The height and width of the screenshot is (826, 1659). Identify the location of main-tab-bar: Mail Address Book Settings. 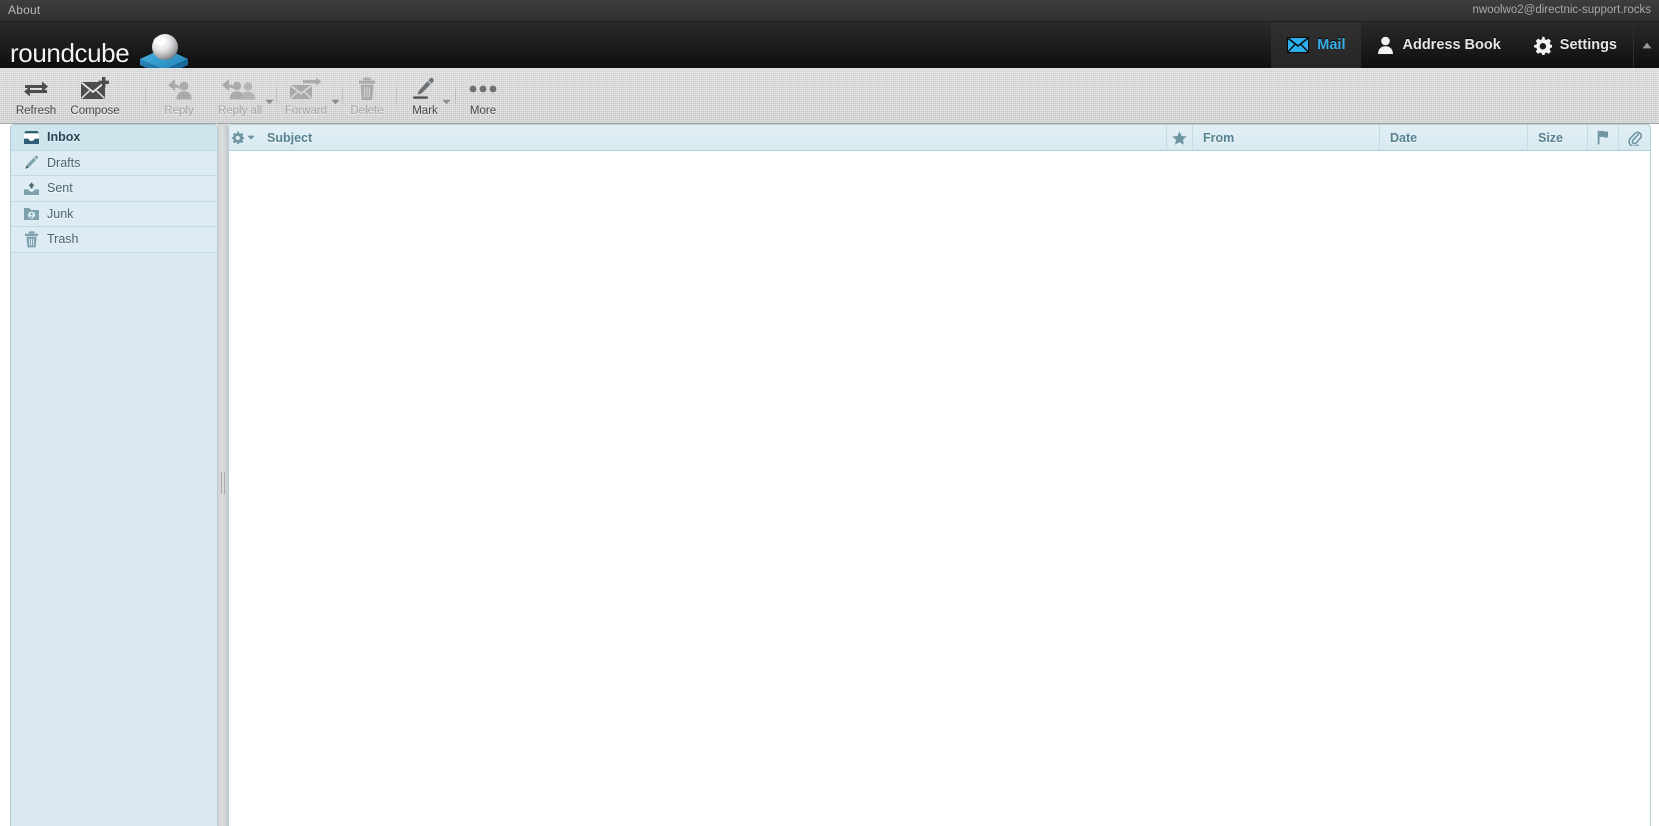
(1465, 45).